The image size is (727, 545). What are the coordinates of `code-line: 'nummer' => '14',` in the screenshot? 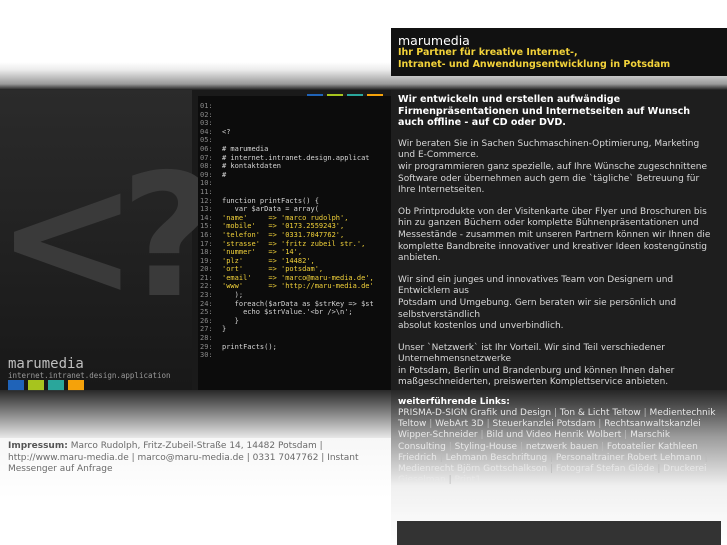 It's located at (262, 252).